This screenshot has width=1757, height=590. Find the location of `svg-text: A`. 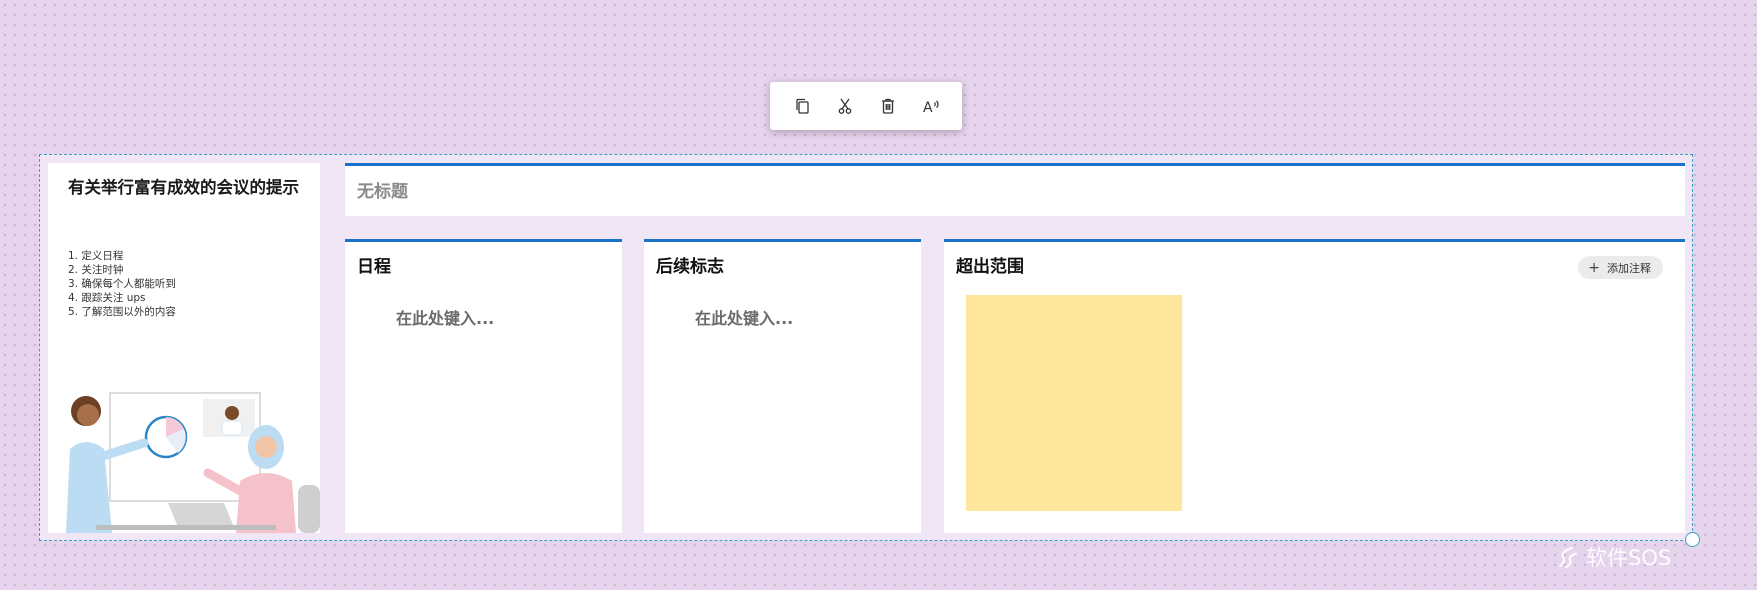

svg-text: A is located at coordinates (928, 108).